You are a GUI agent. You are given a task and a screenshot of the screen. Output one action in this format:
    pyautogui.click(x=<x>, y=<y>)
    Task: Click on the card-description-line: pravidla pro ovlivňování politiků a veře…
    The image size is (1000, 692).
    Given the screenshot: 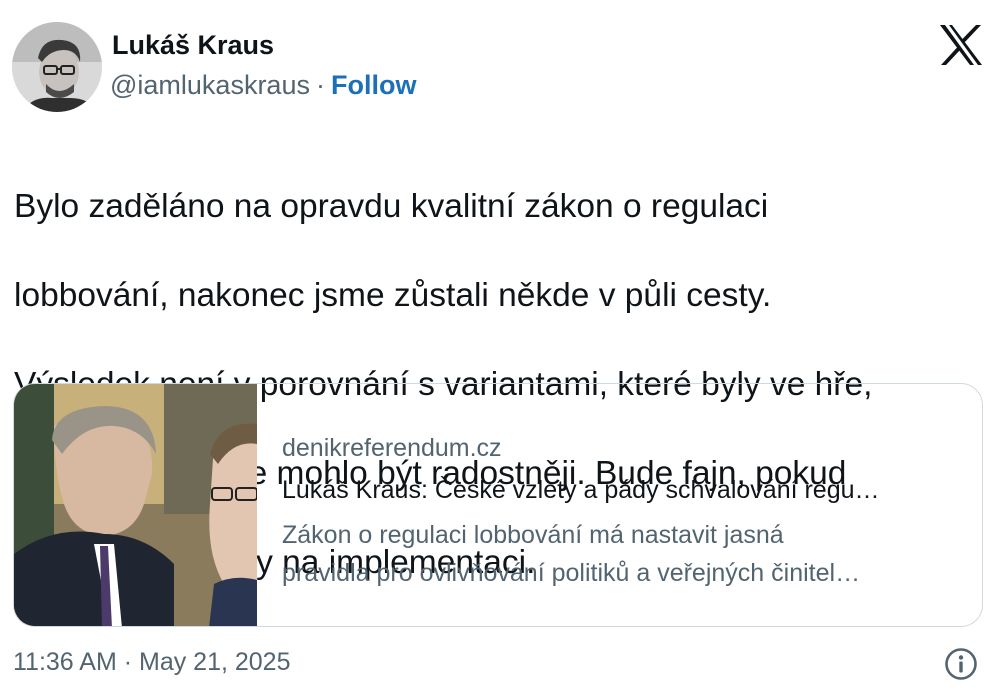 What is the action you would take?
    pyautogui.click(x=571, y=573)
    